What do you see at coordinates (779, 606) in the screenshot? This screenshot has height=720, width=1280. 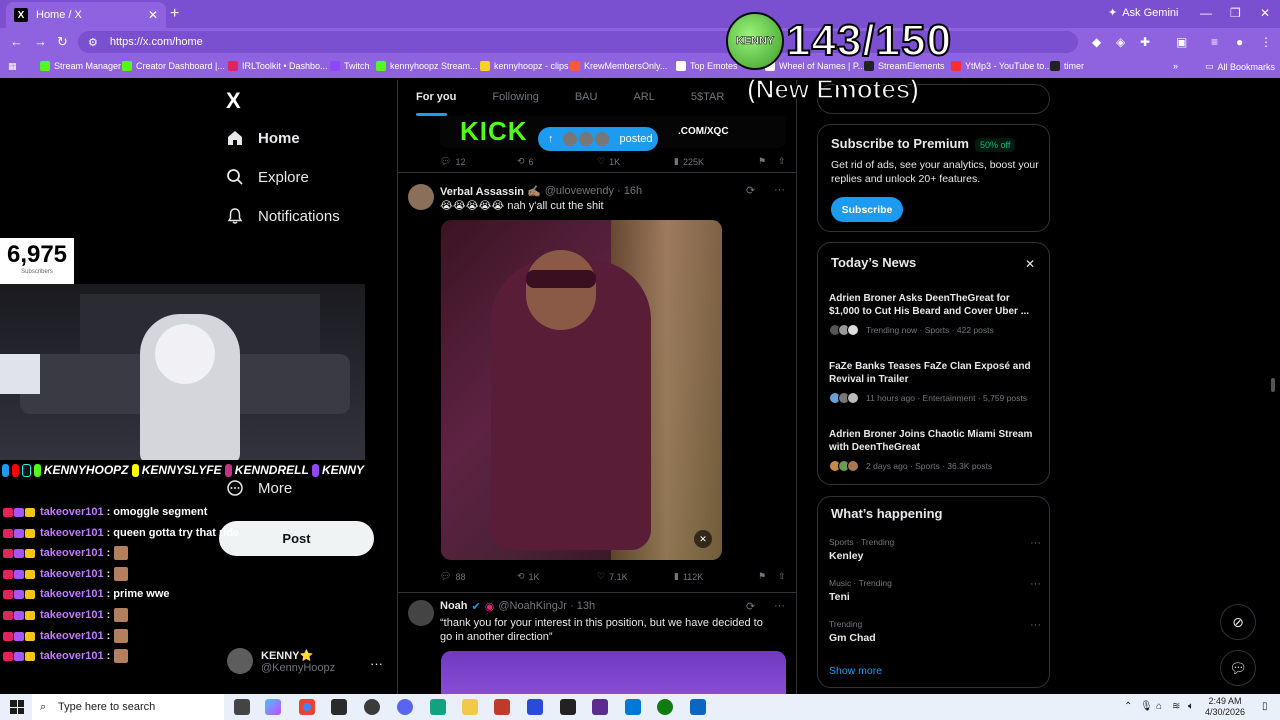 I see `tweet-more-icon: ···` at bounding box center [779, 606].